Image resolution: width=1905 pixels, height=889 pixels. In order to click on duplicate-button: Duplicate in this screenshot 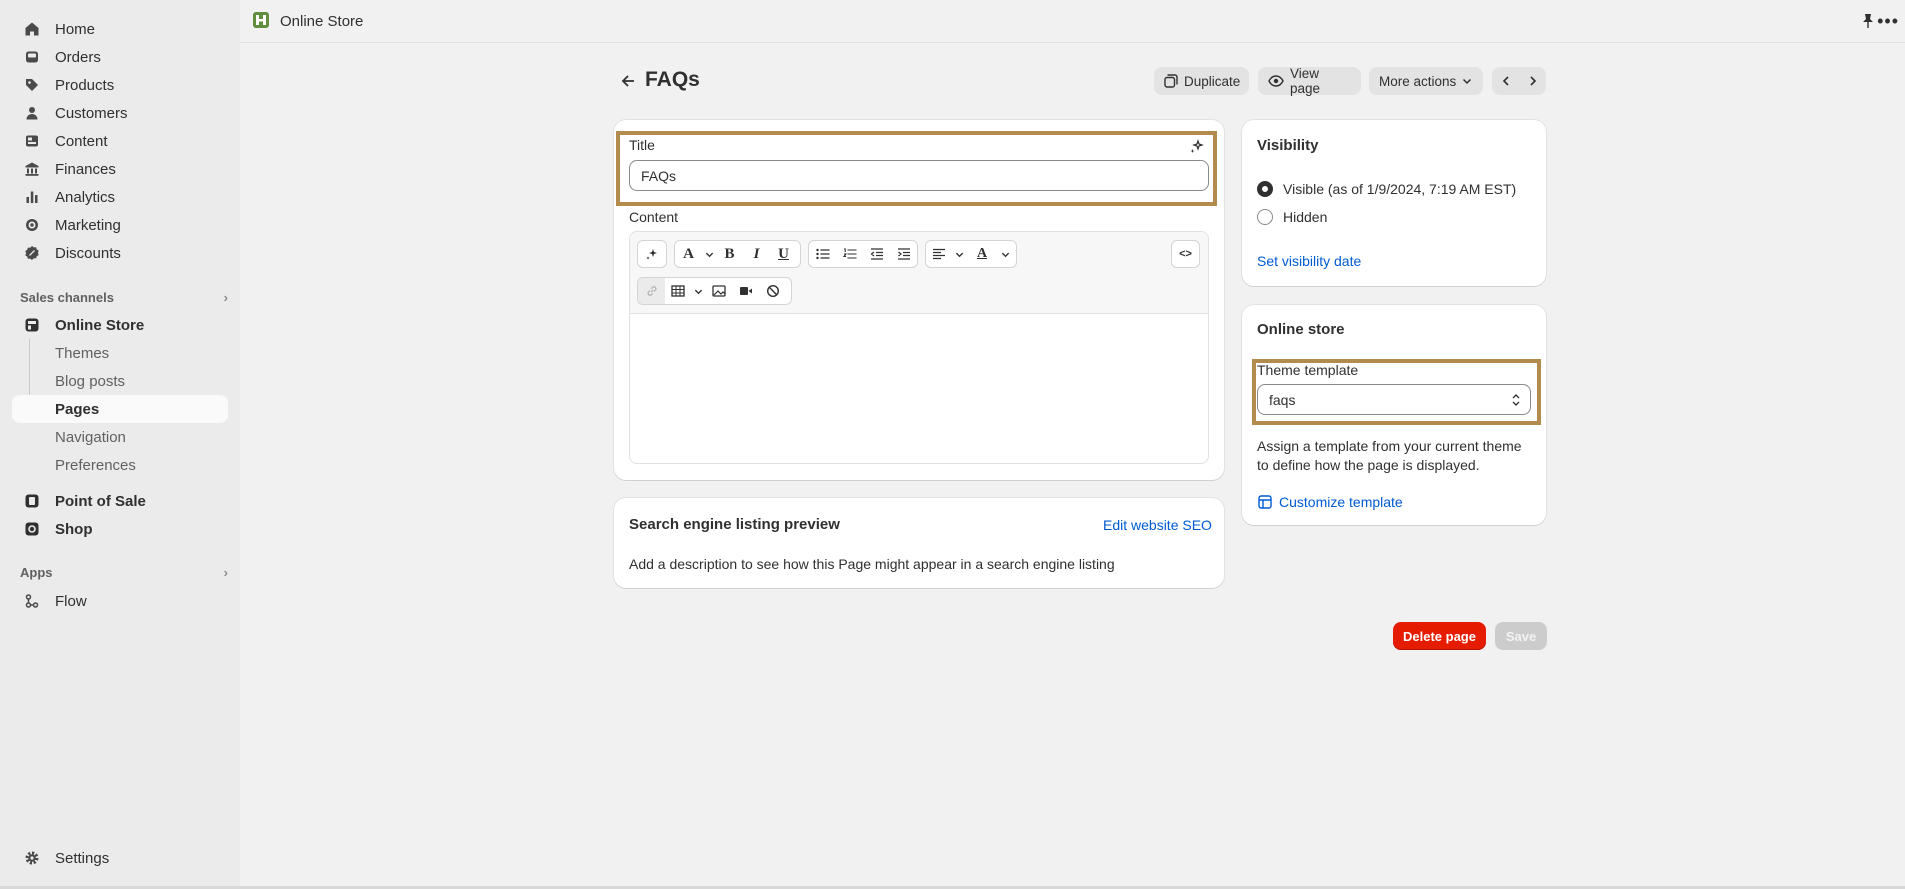, I will do `click(1201, 81)`.